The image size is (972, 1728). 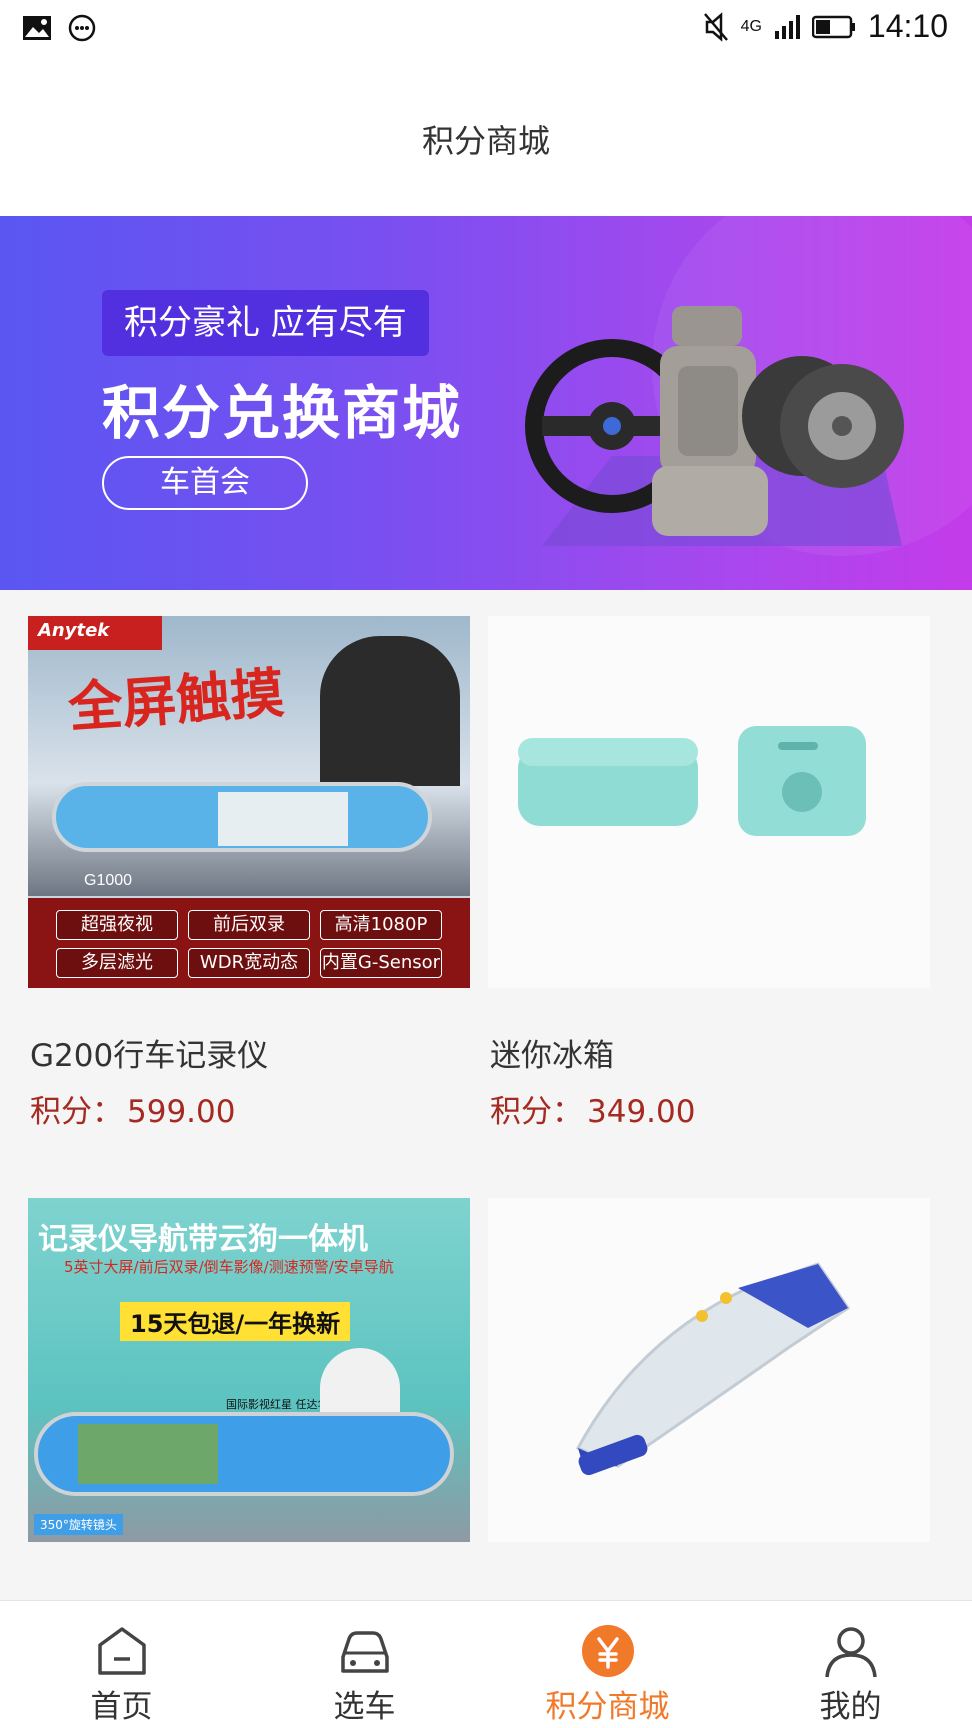 I want to click on feature-tag: 多层滤光, so click(x=117, y=963).